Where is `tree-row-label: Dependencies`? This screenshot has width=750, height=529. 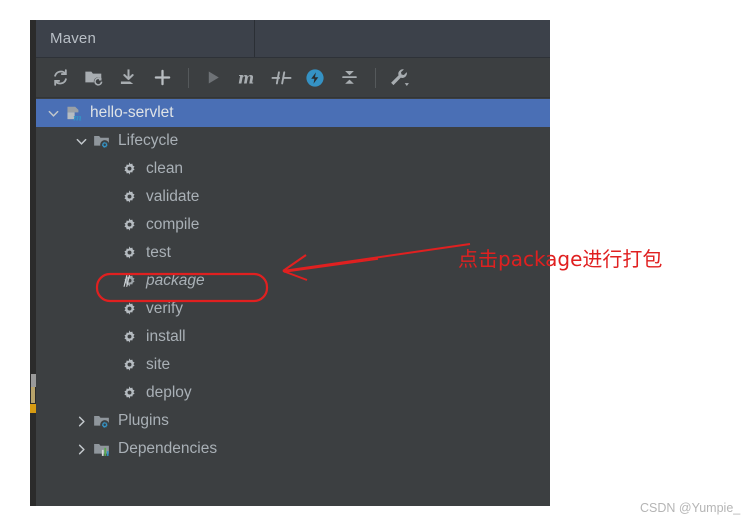
tree-row-label: Dependencies is located at coordinates (168, 448).